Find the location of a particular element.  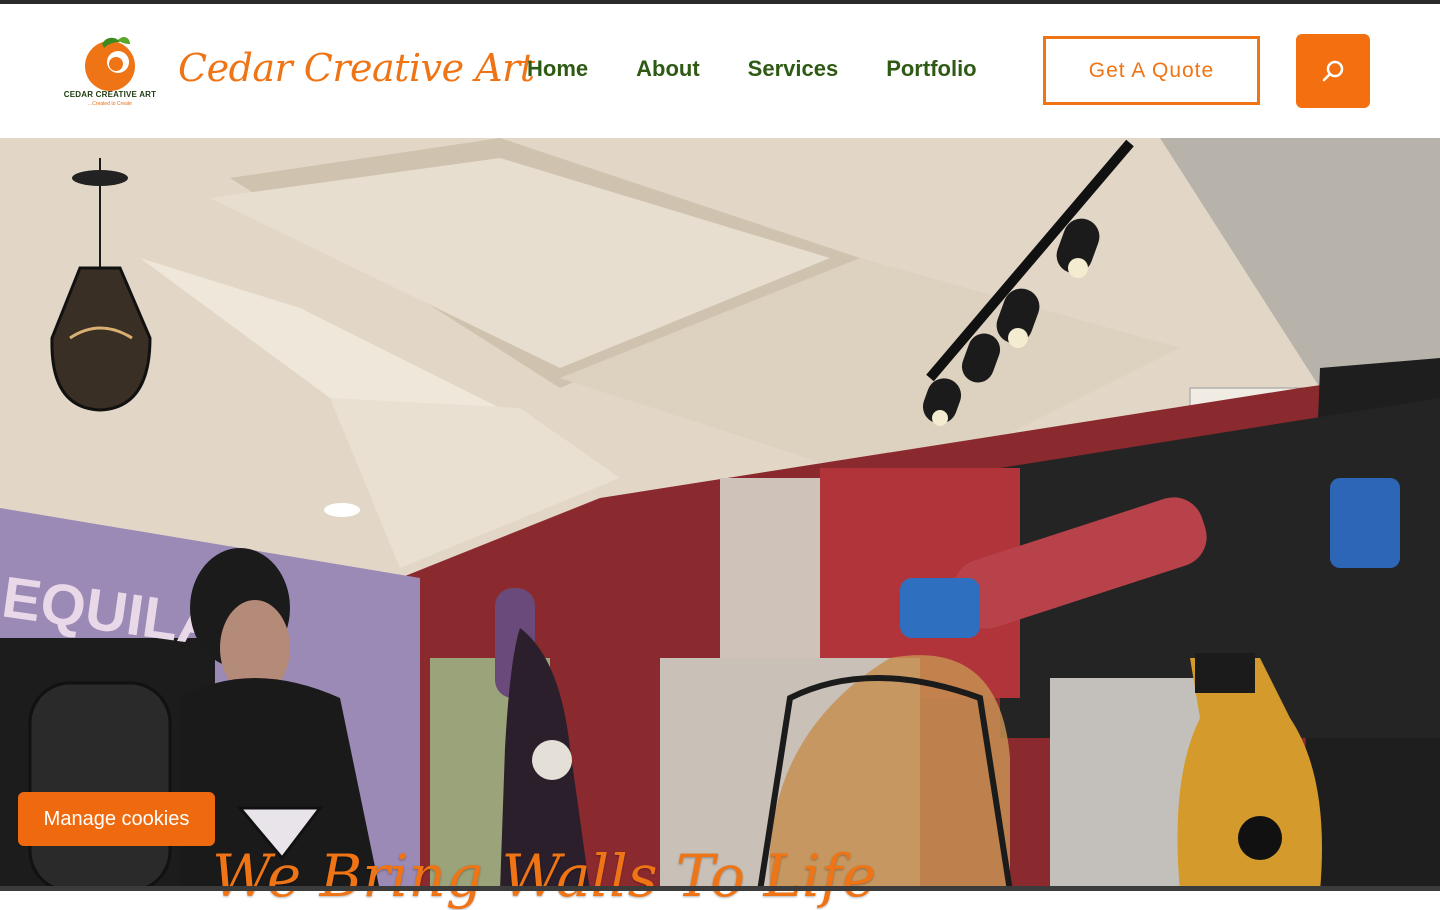

hero-headline: We Bring Walls To Life is located at coordinates (544, 876).